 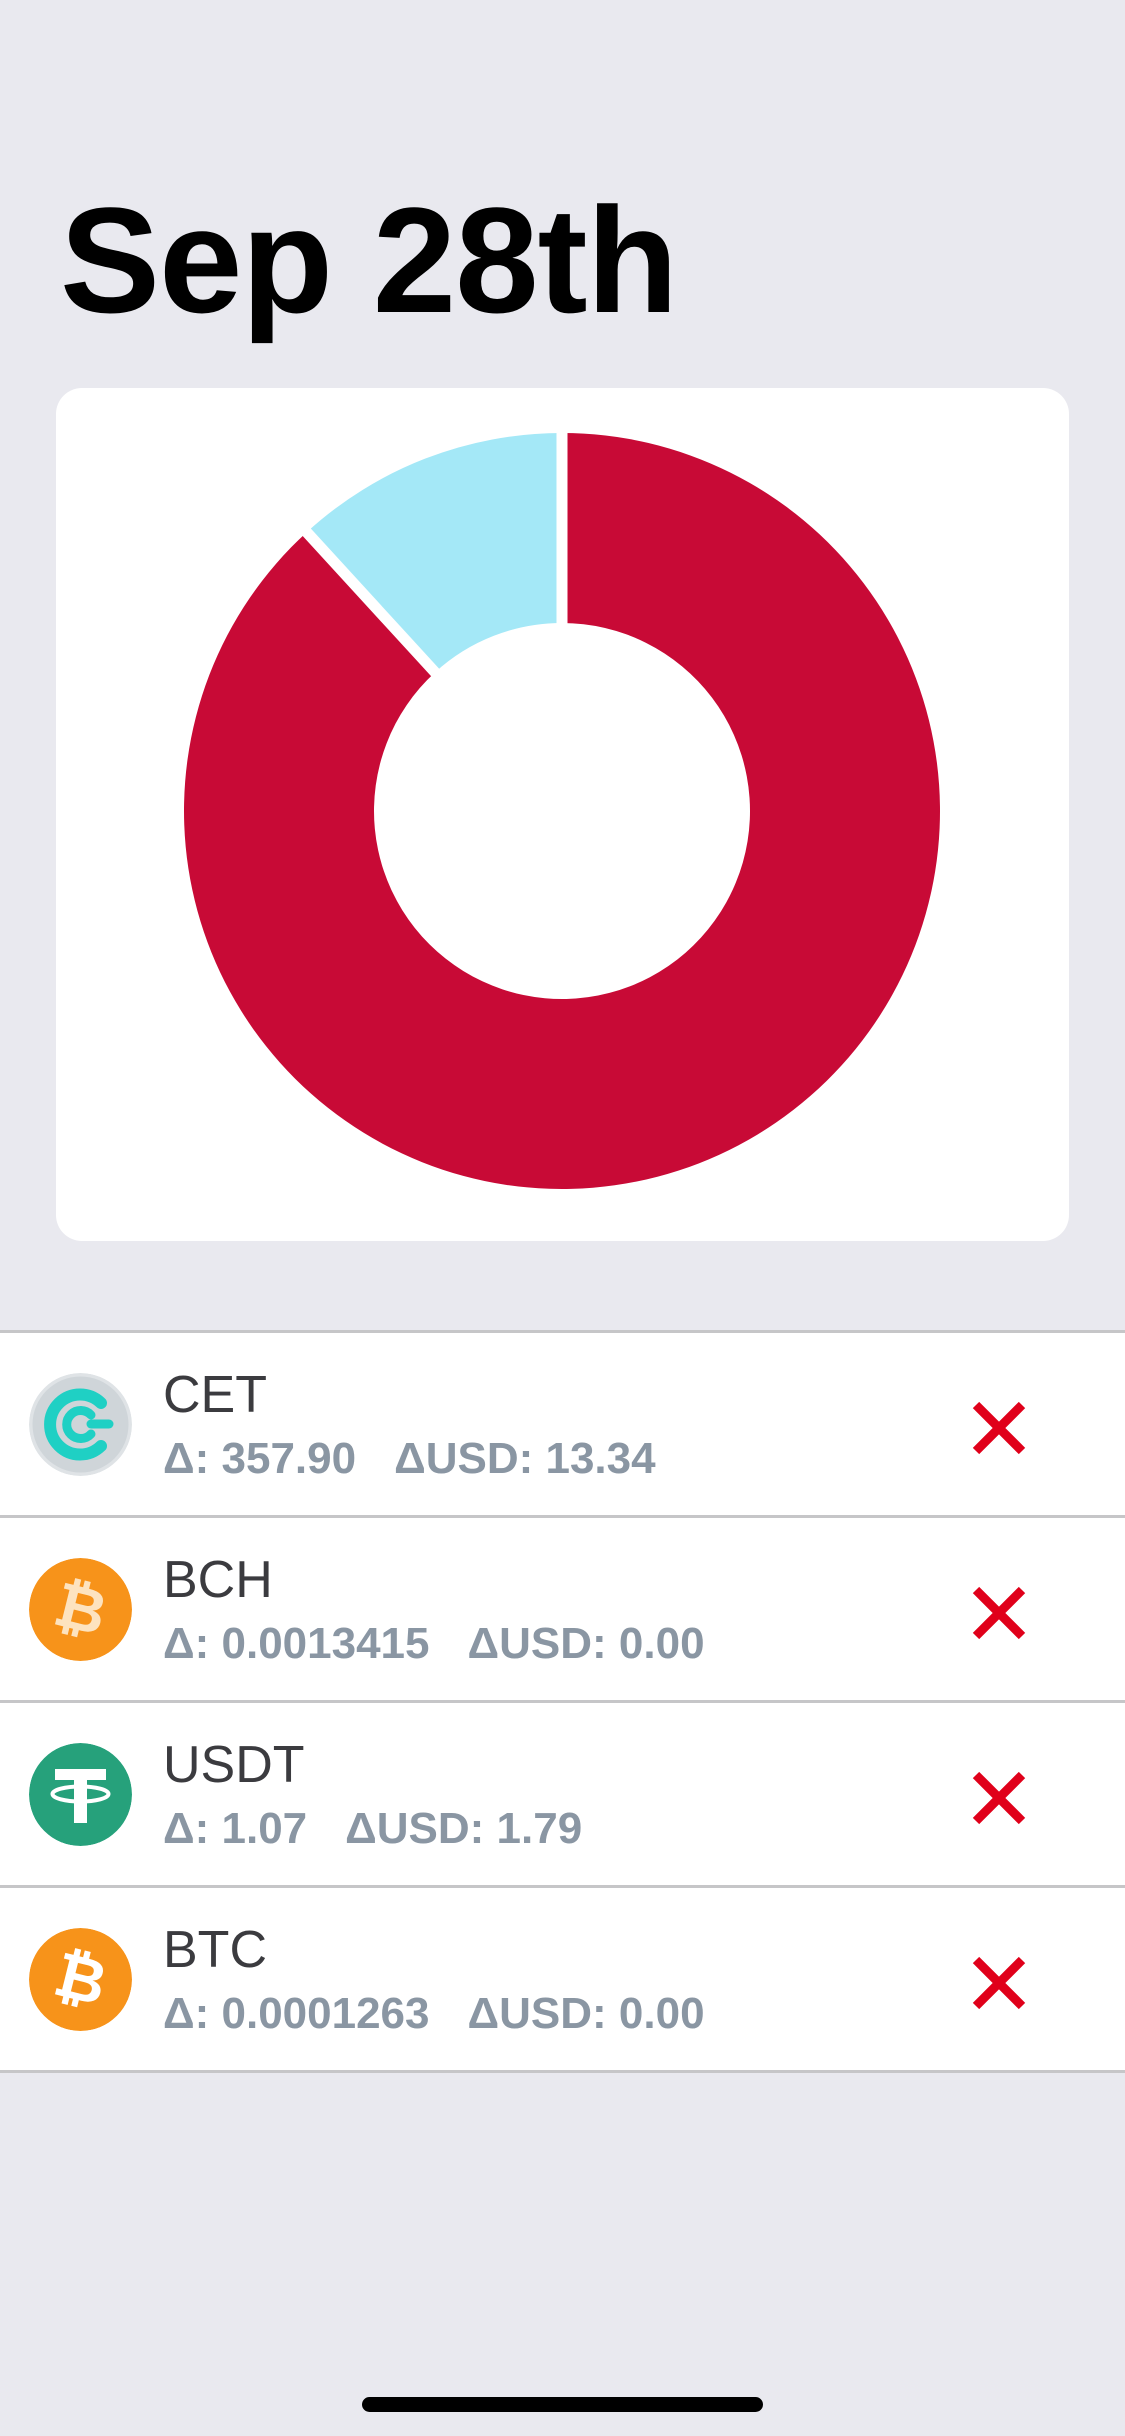 I want to click on asset-symbol: BCH, so click(x=218, y=1580).